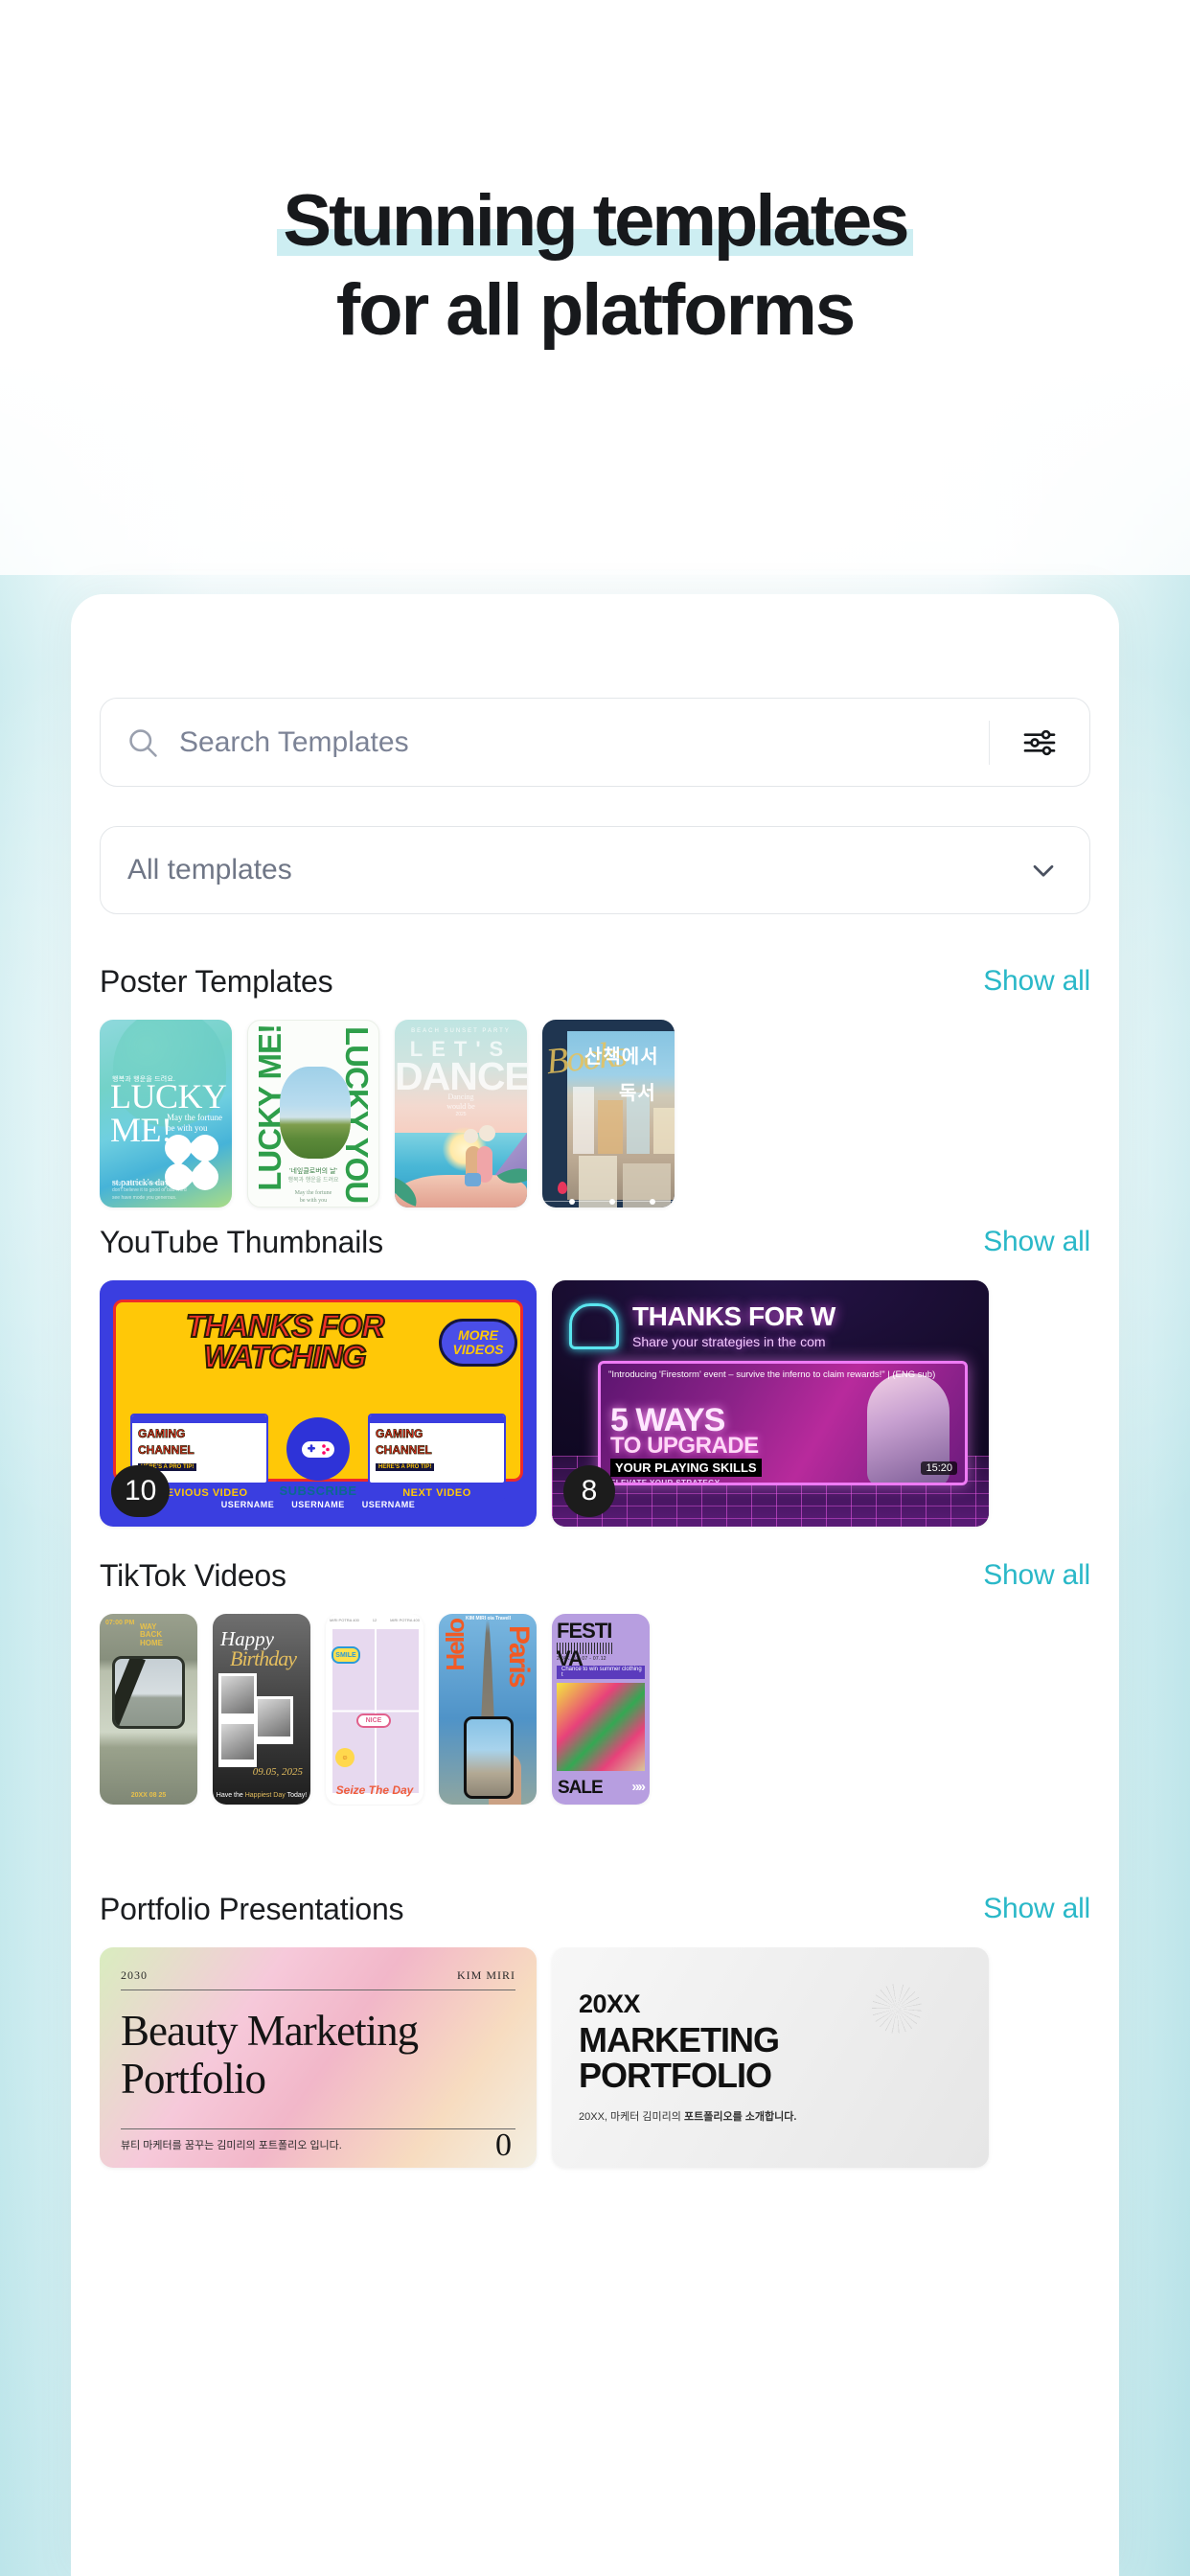 The image size is (1190, 2576). Describe the element at coordinates (489, 1757) in the screenshot. I see `phone-mockup` at that location.